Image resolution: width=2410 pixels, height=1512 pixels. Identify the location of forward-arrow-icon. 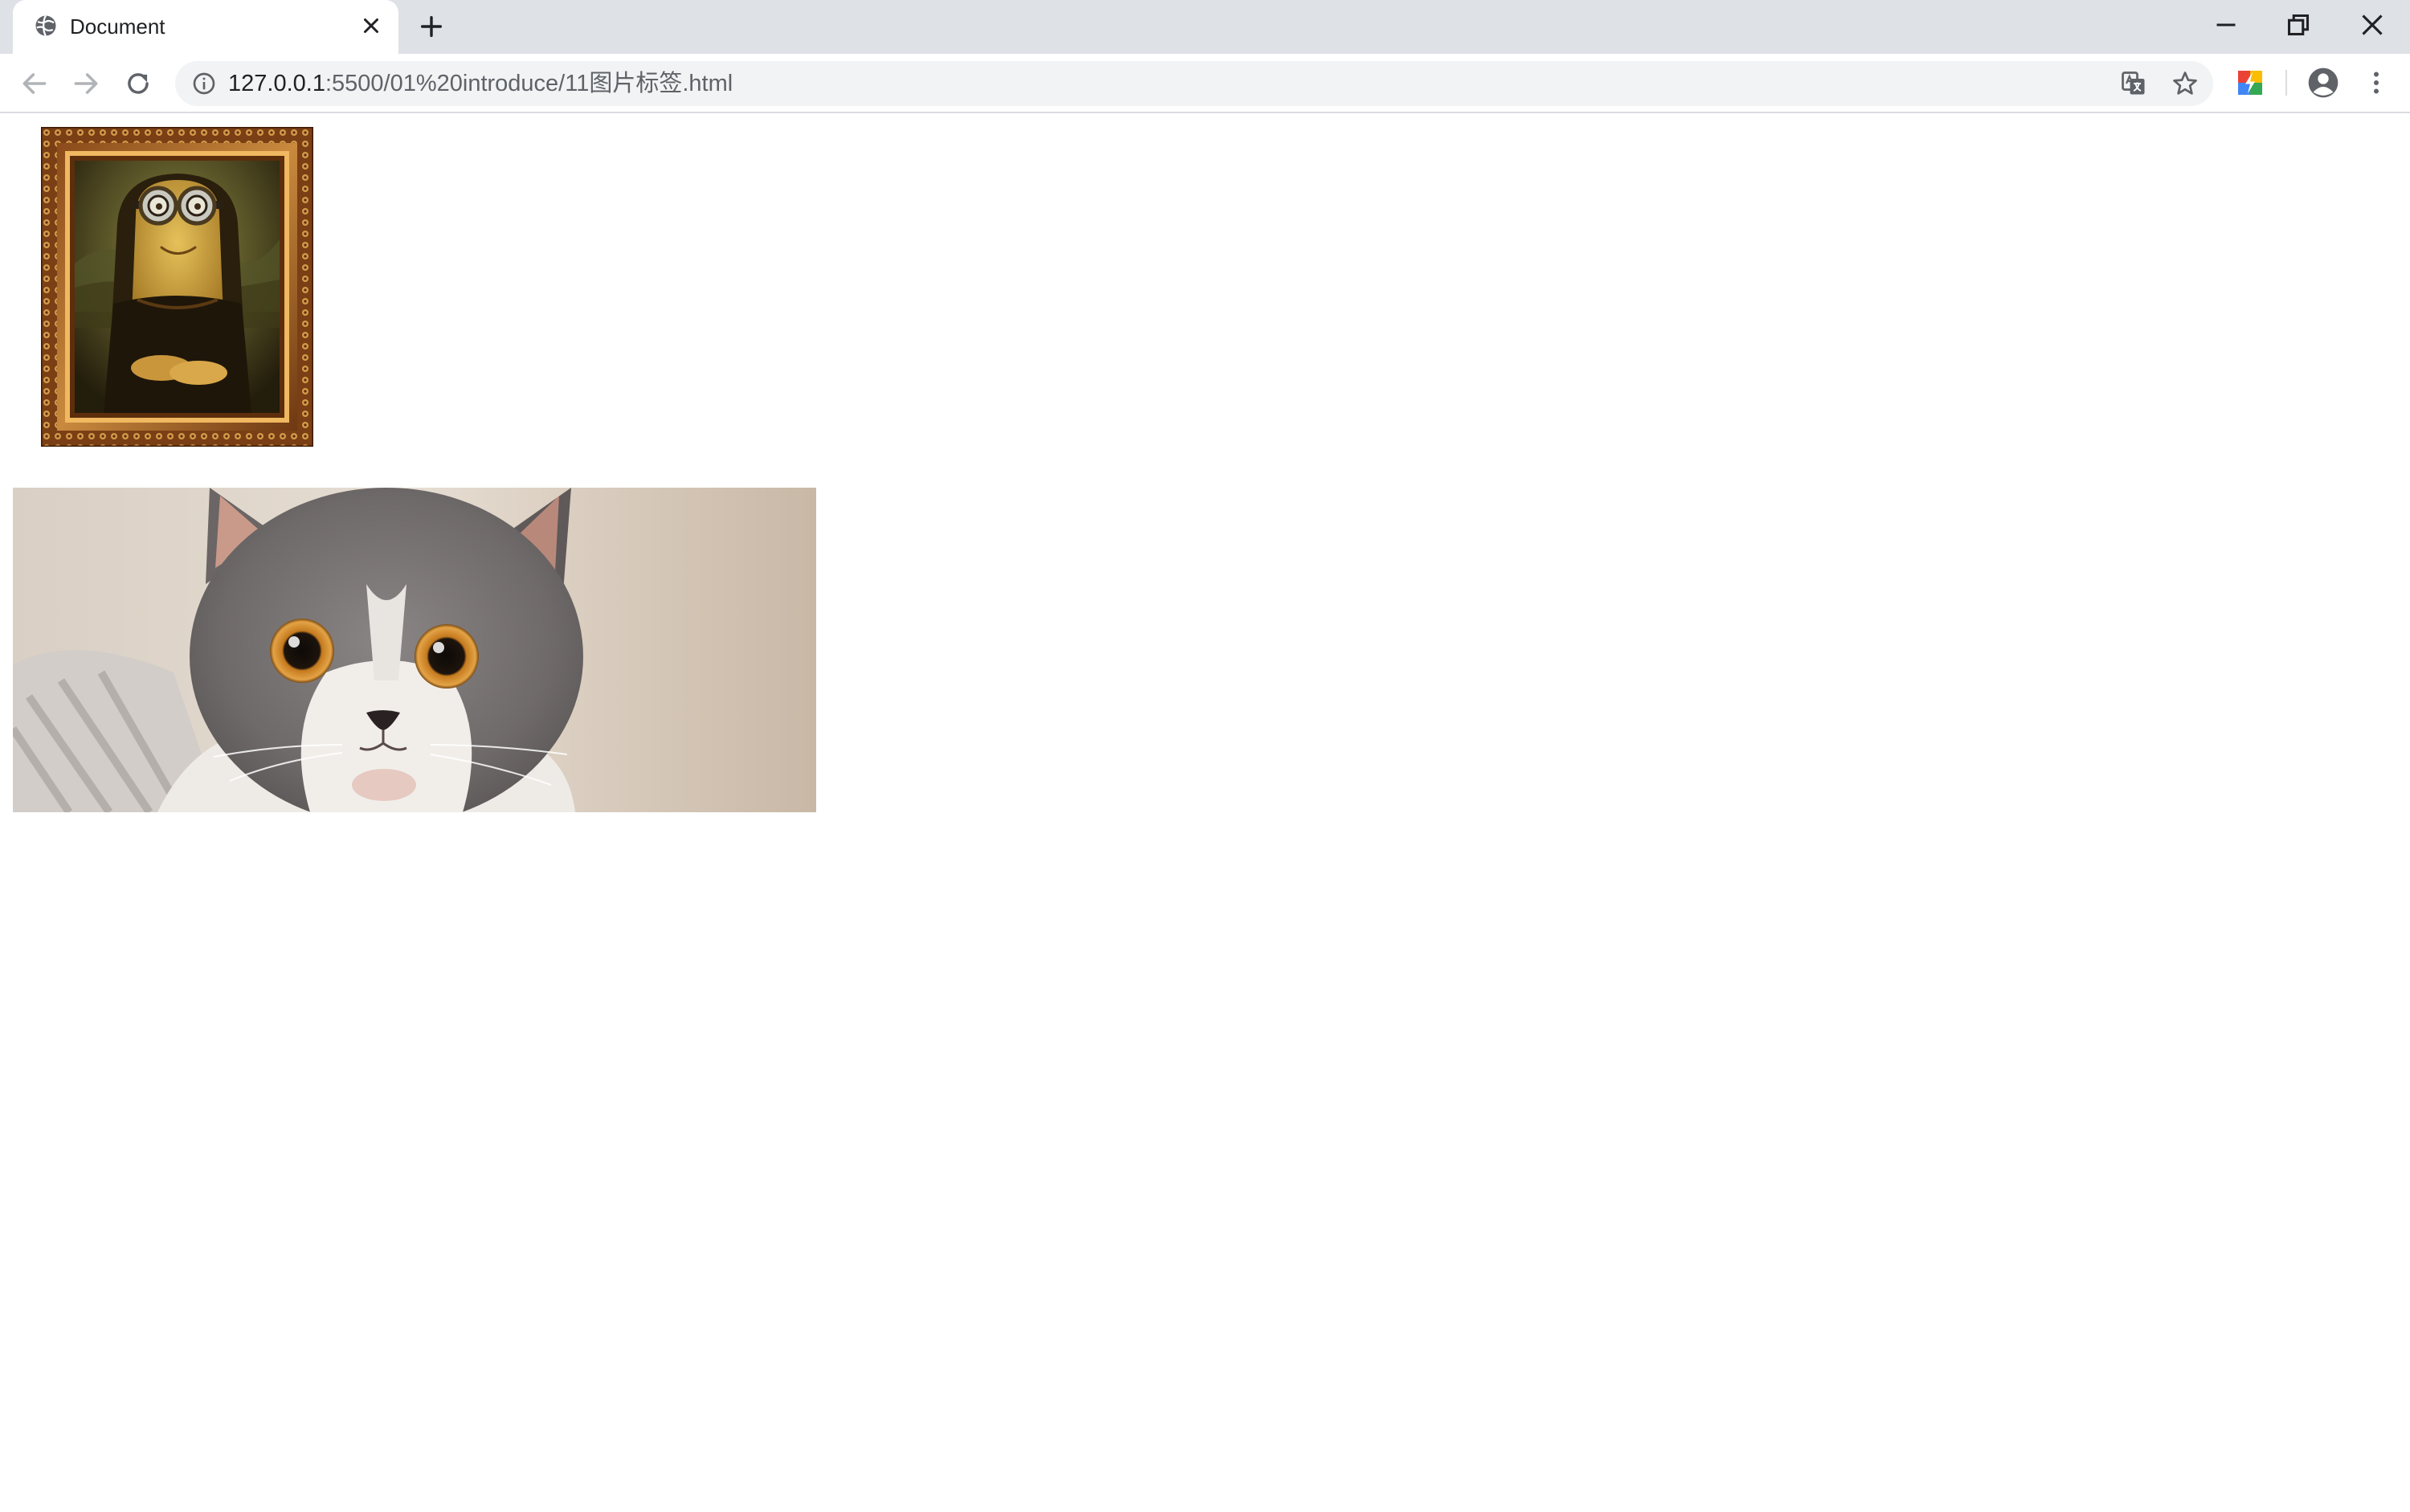
(86, 83).